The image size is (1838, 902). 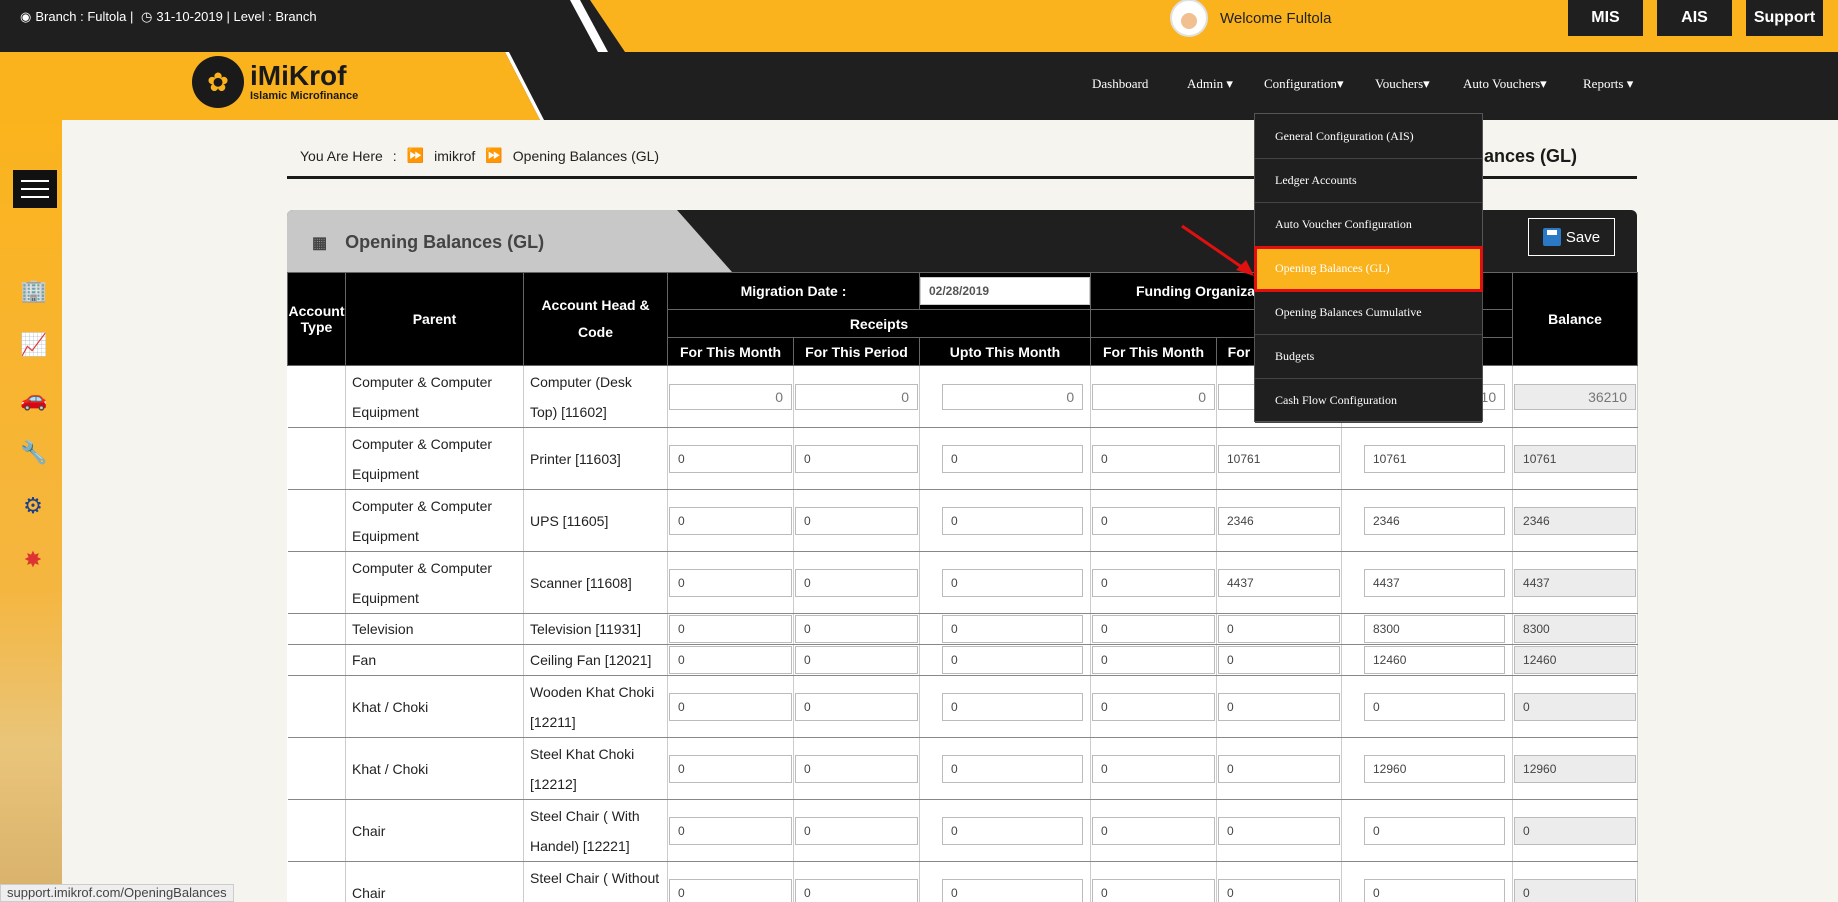 I want to click on header-p-month: For This Month, so click(x=1153, y=351).